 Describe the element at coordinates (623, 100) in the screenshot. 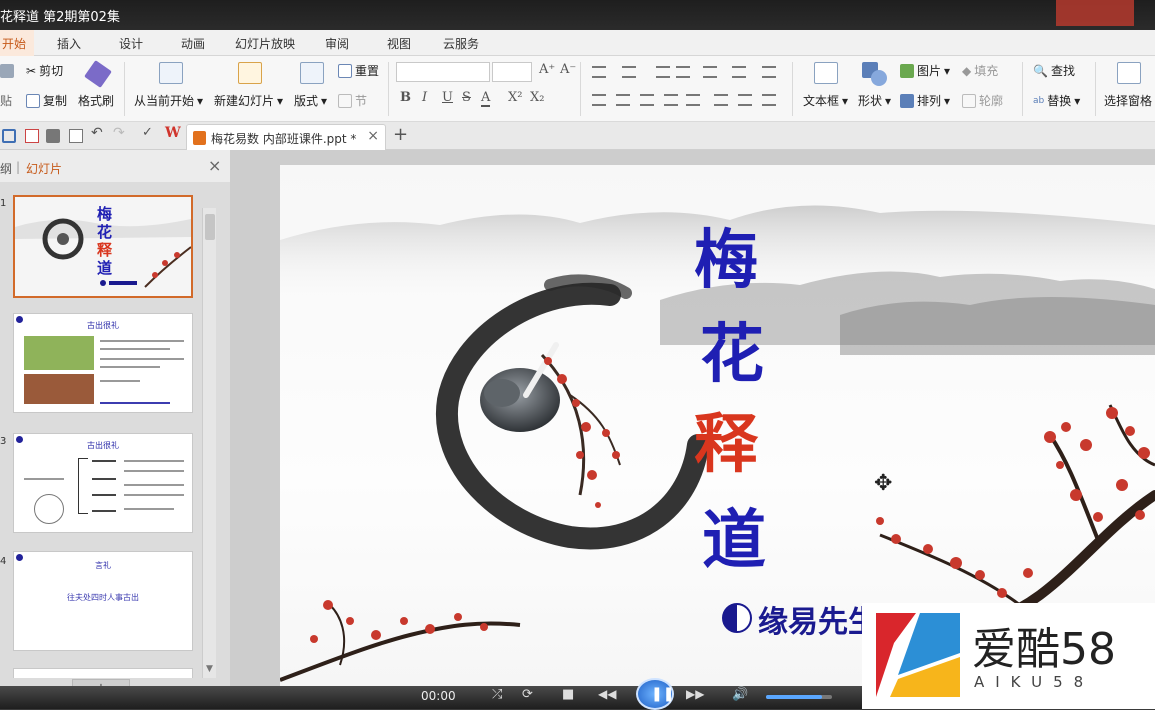

I see `align-center-icon` at that location.